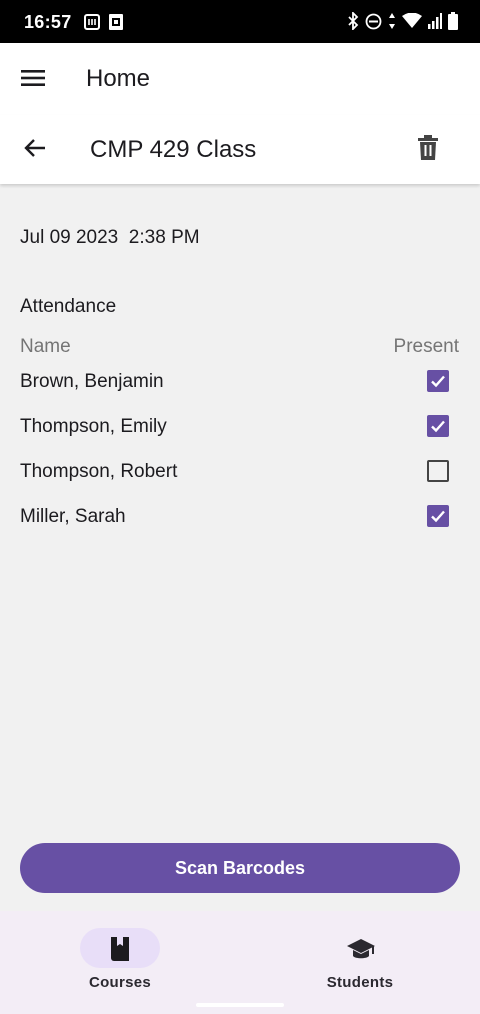 The height and width of the screenshot is (1014, 480). I want to click on do-not-disturb-icon, so click(373, 21).